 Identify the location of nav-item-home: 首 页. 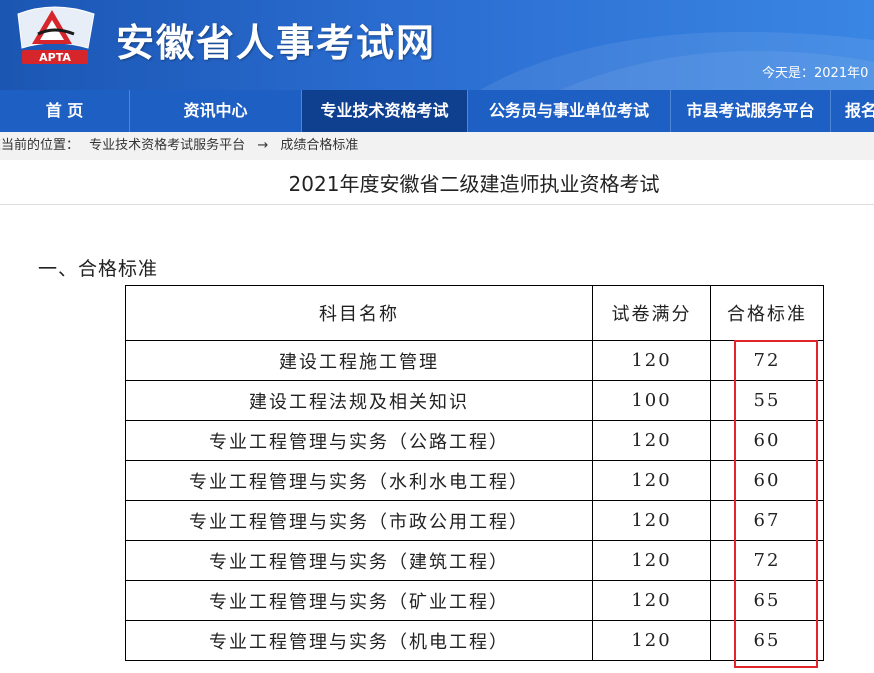
(65, 111).